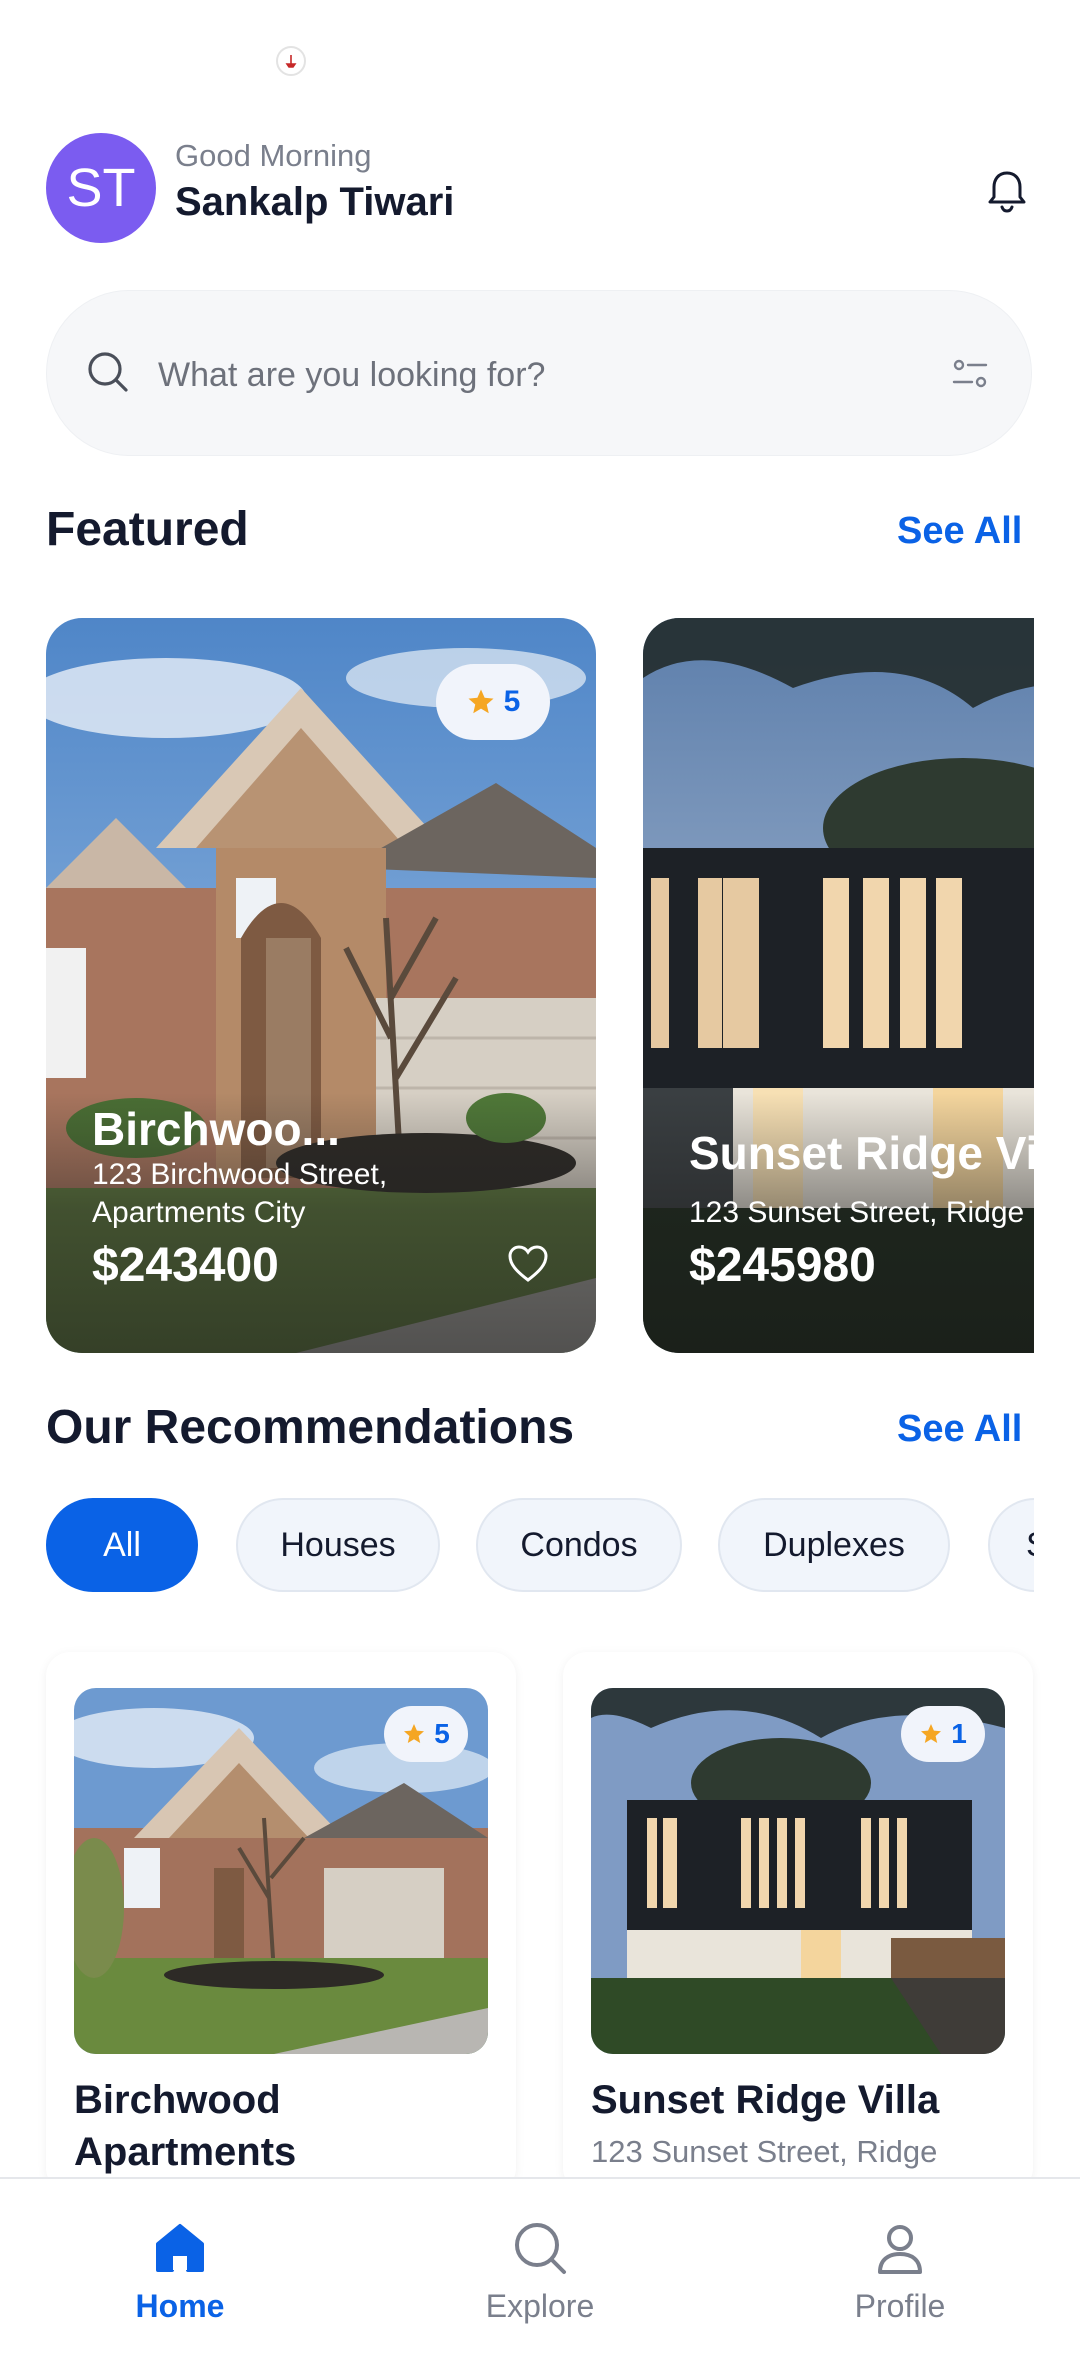  Describe the element at coordinates (147, 529) in the screenshot. I see `featured-title: Featured` at that location.